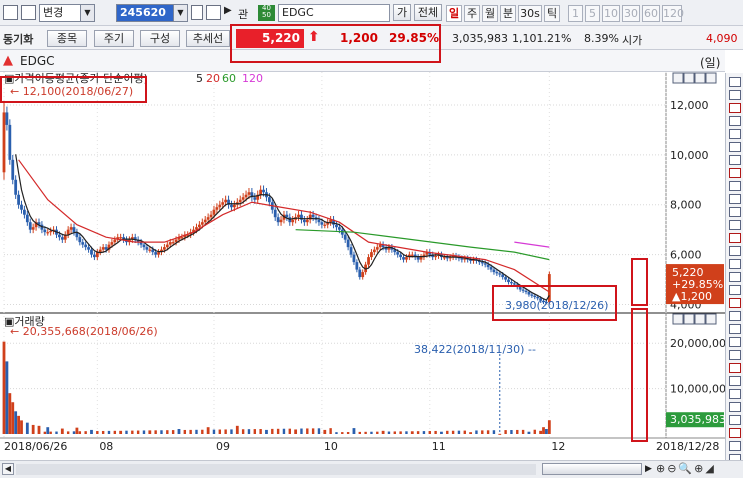 The image size is (743, 478). What do you see at coordinates (8, 469) in the screenshot?
I see `scroll-left-icon: ◀` at bounding box center [8, 469].